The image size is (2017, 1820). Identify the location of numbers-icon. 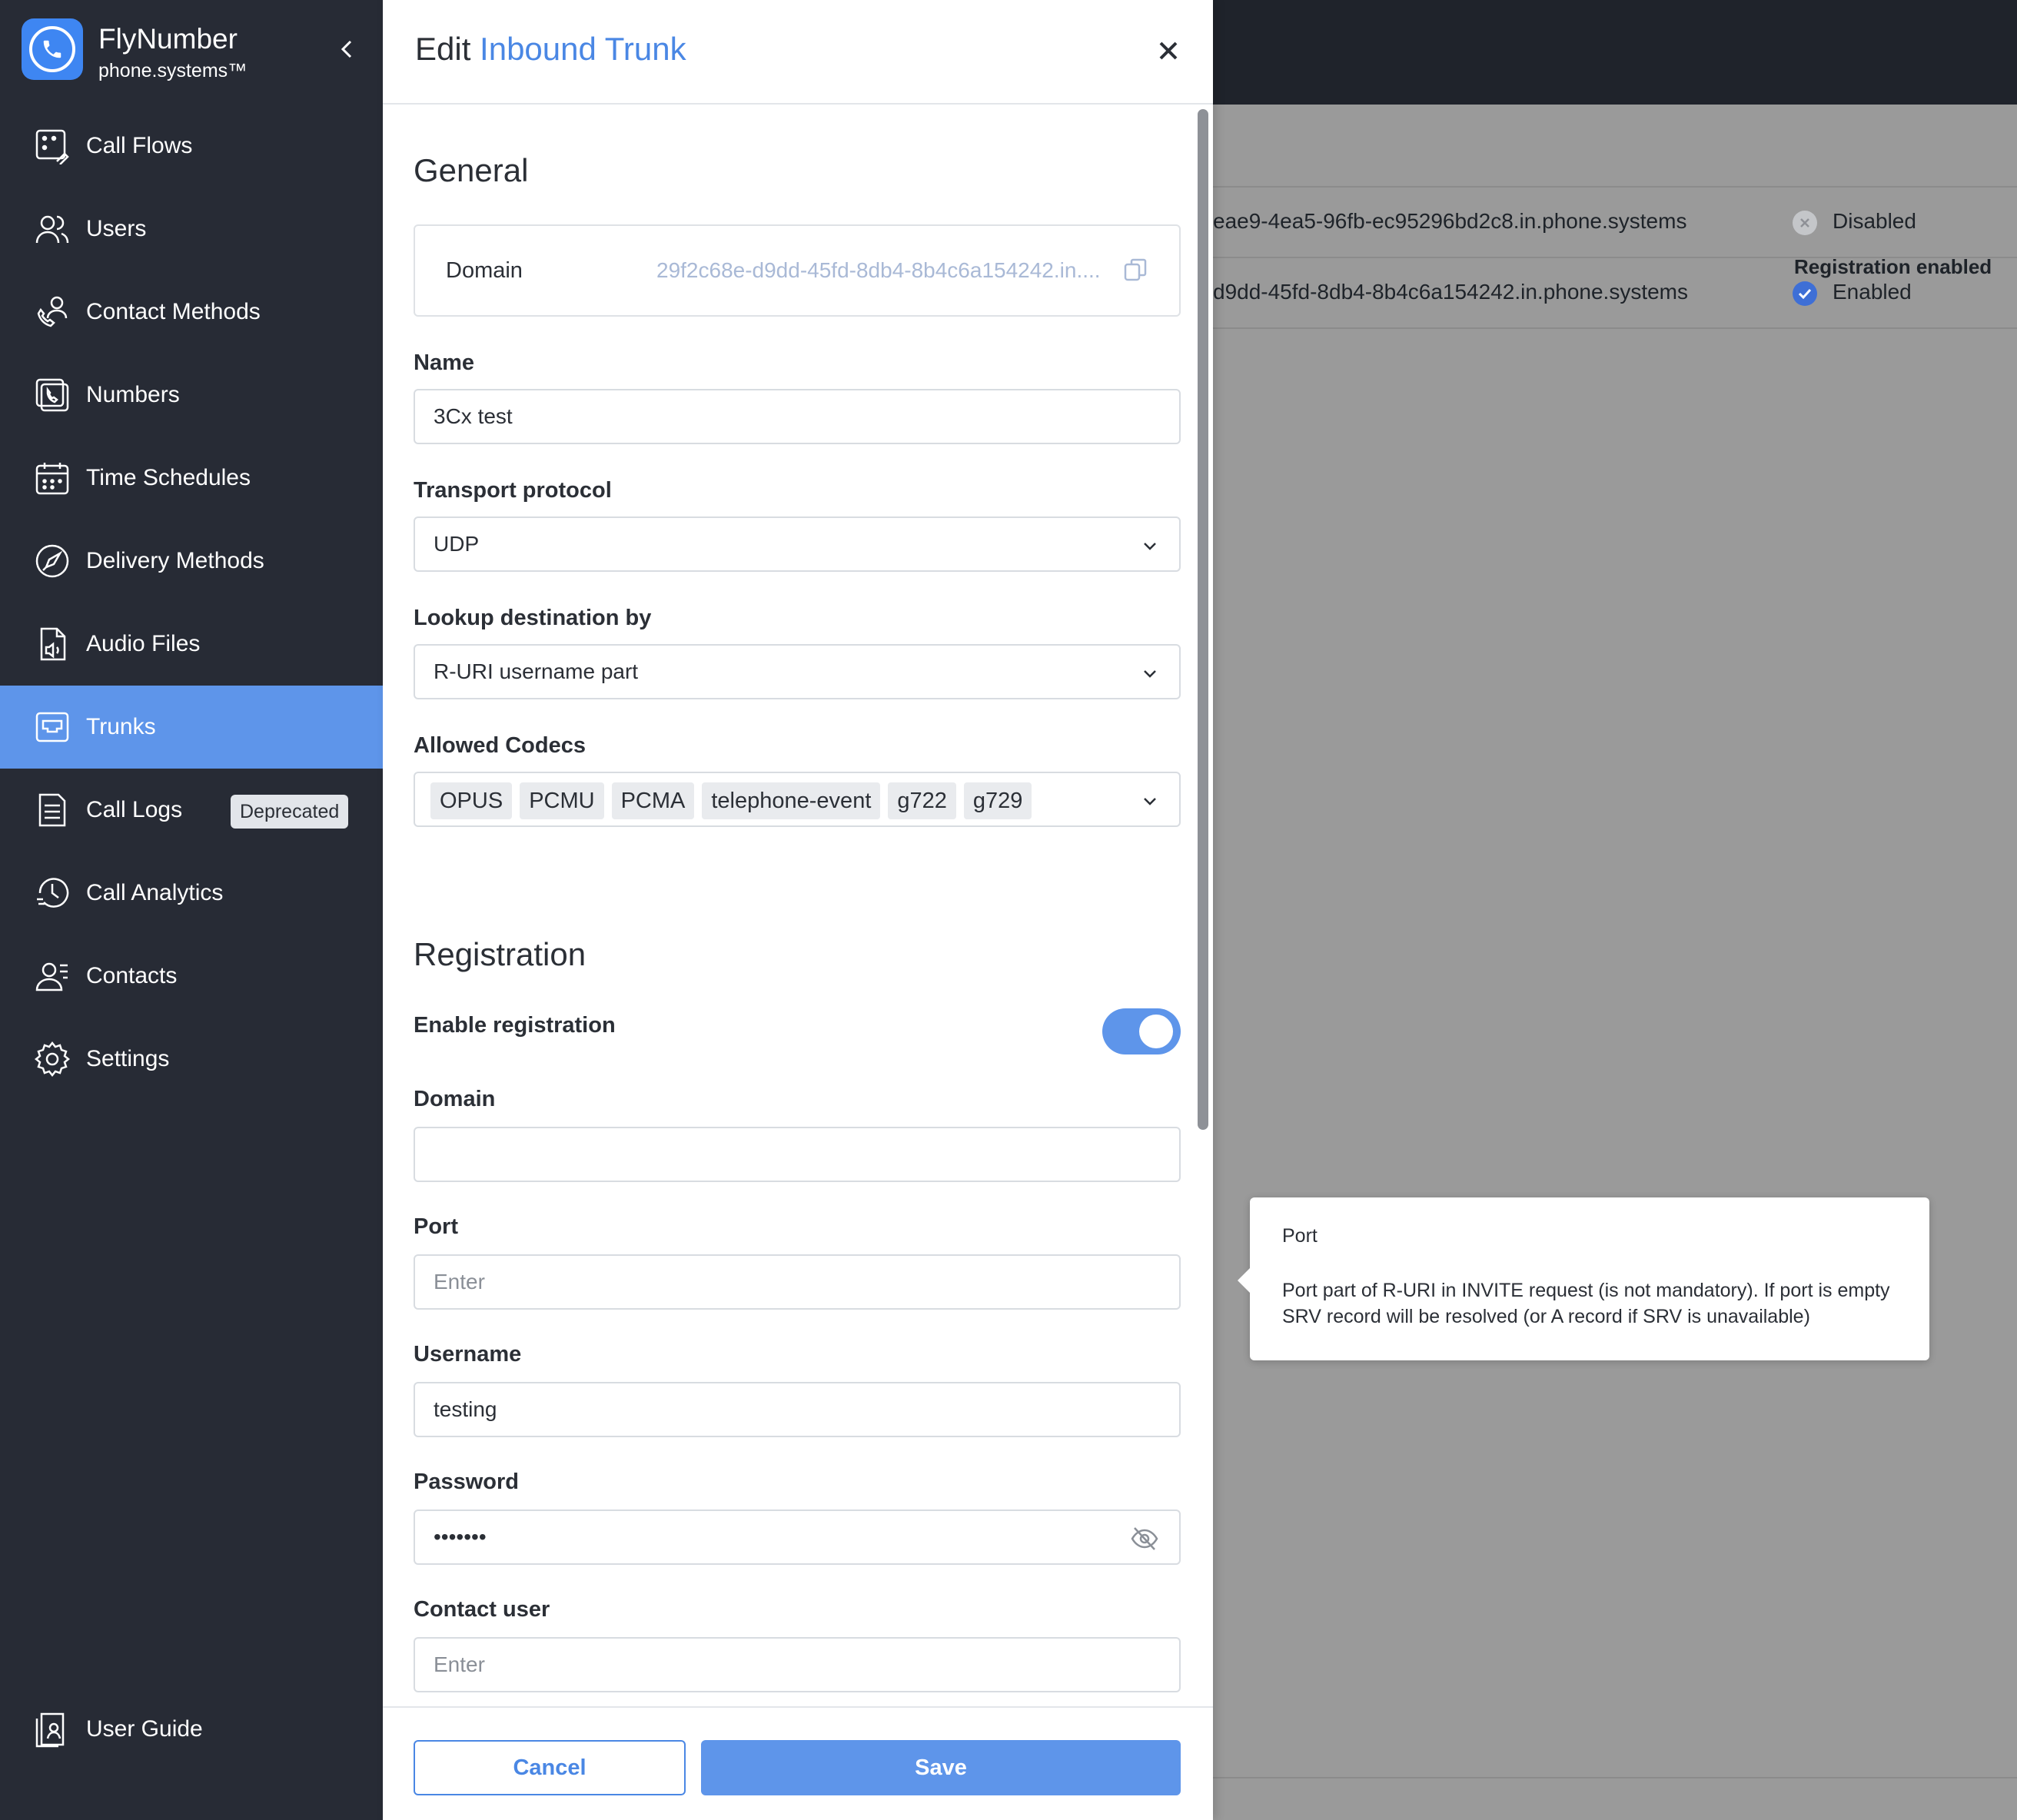
(52, 395).